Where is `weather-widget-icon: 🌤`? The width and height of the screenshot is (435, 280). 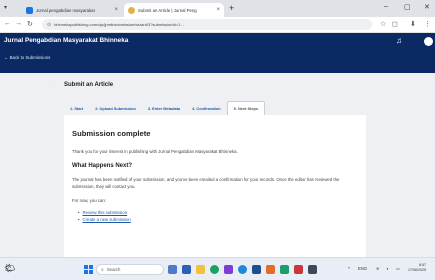
weather-widget-icon: 🌤 is located at coordinates (9, 268).